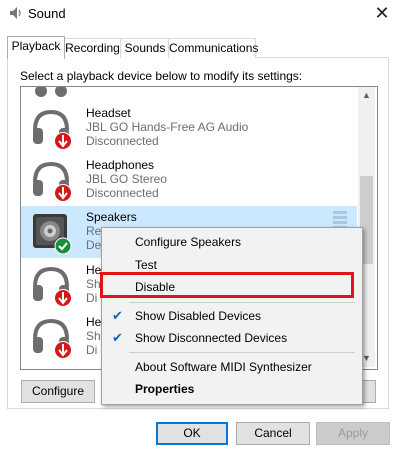 This screenshot has height=451, width=397. I want to click on device-name: Speakers, so click(111, 217).